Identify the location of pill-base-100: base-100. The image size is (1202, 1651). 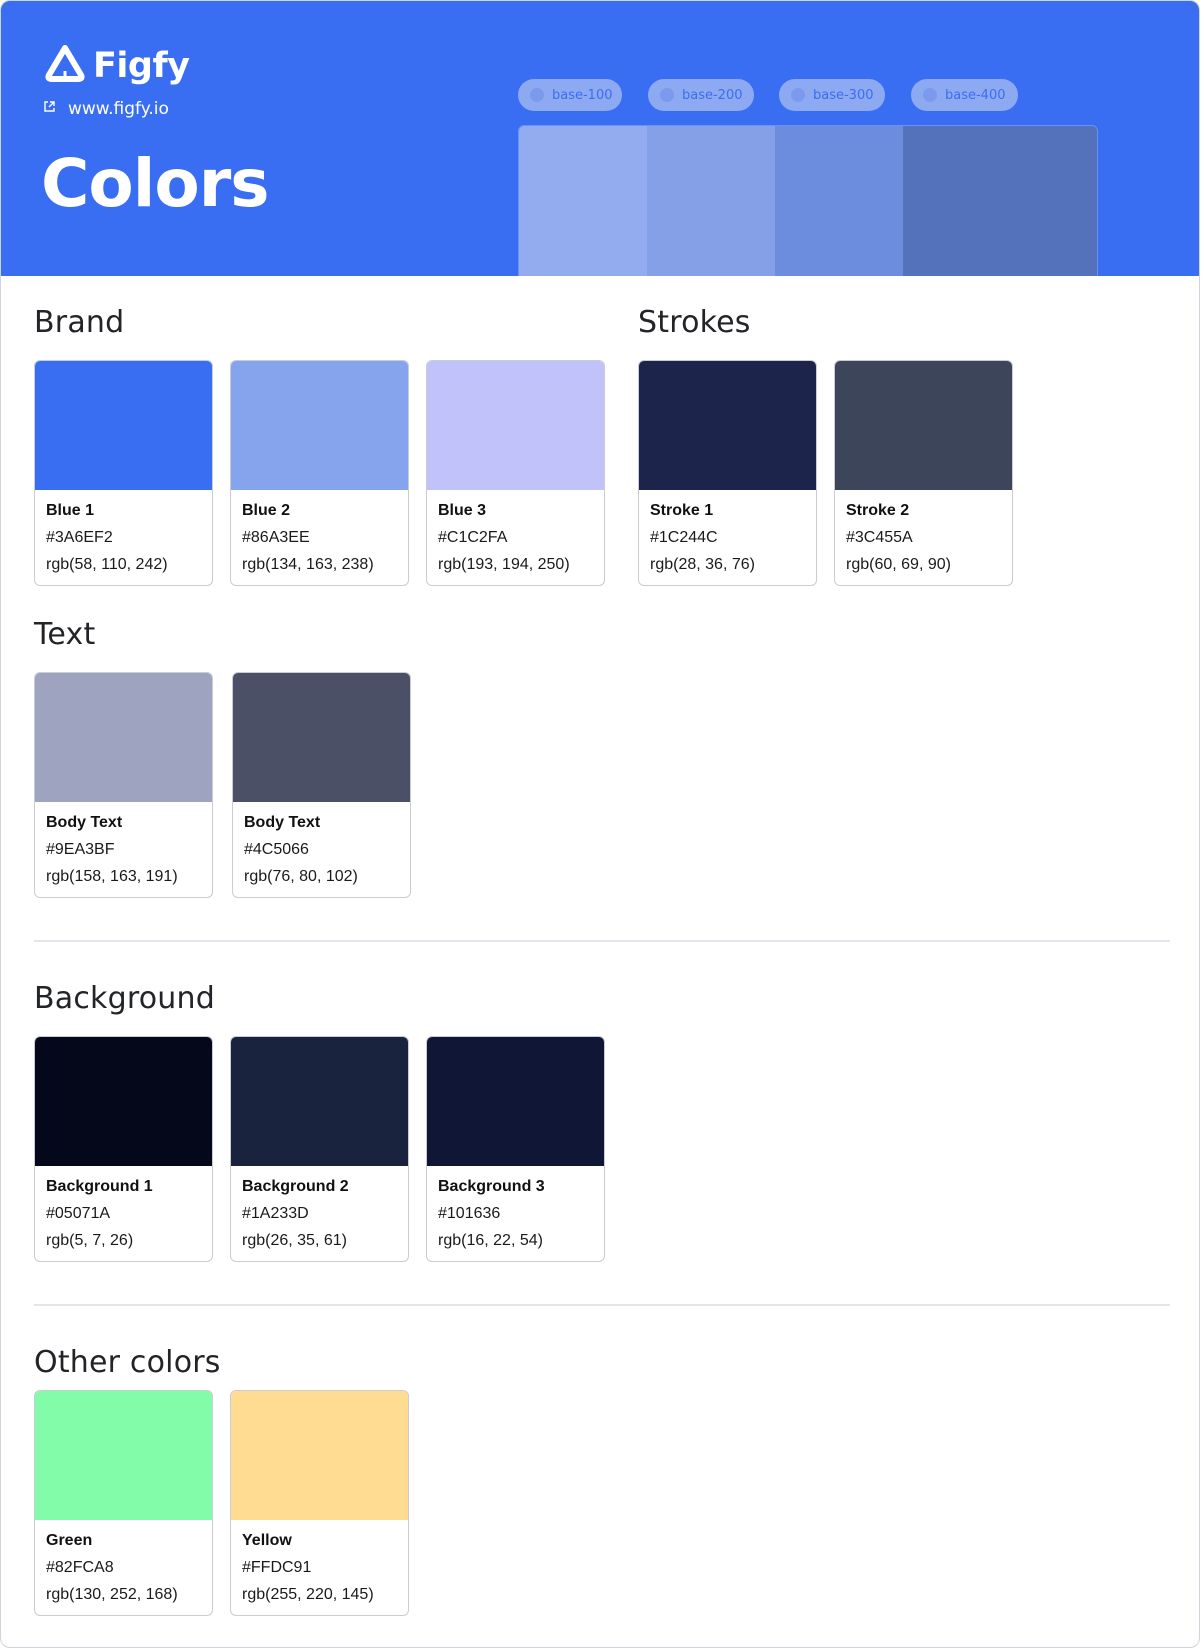
(570, 95).